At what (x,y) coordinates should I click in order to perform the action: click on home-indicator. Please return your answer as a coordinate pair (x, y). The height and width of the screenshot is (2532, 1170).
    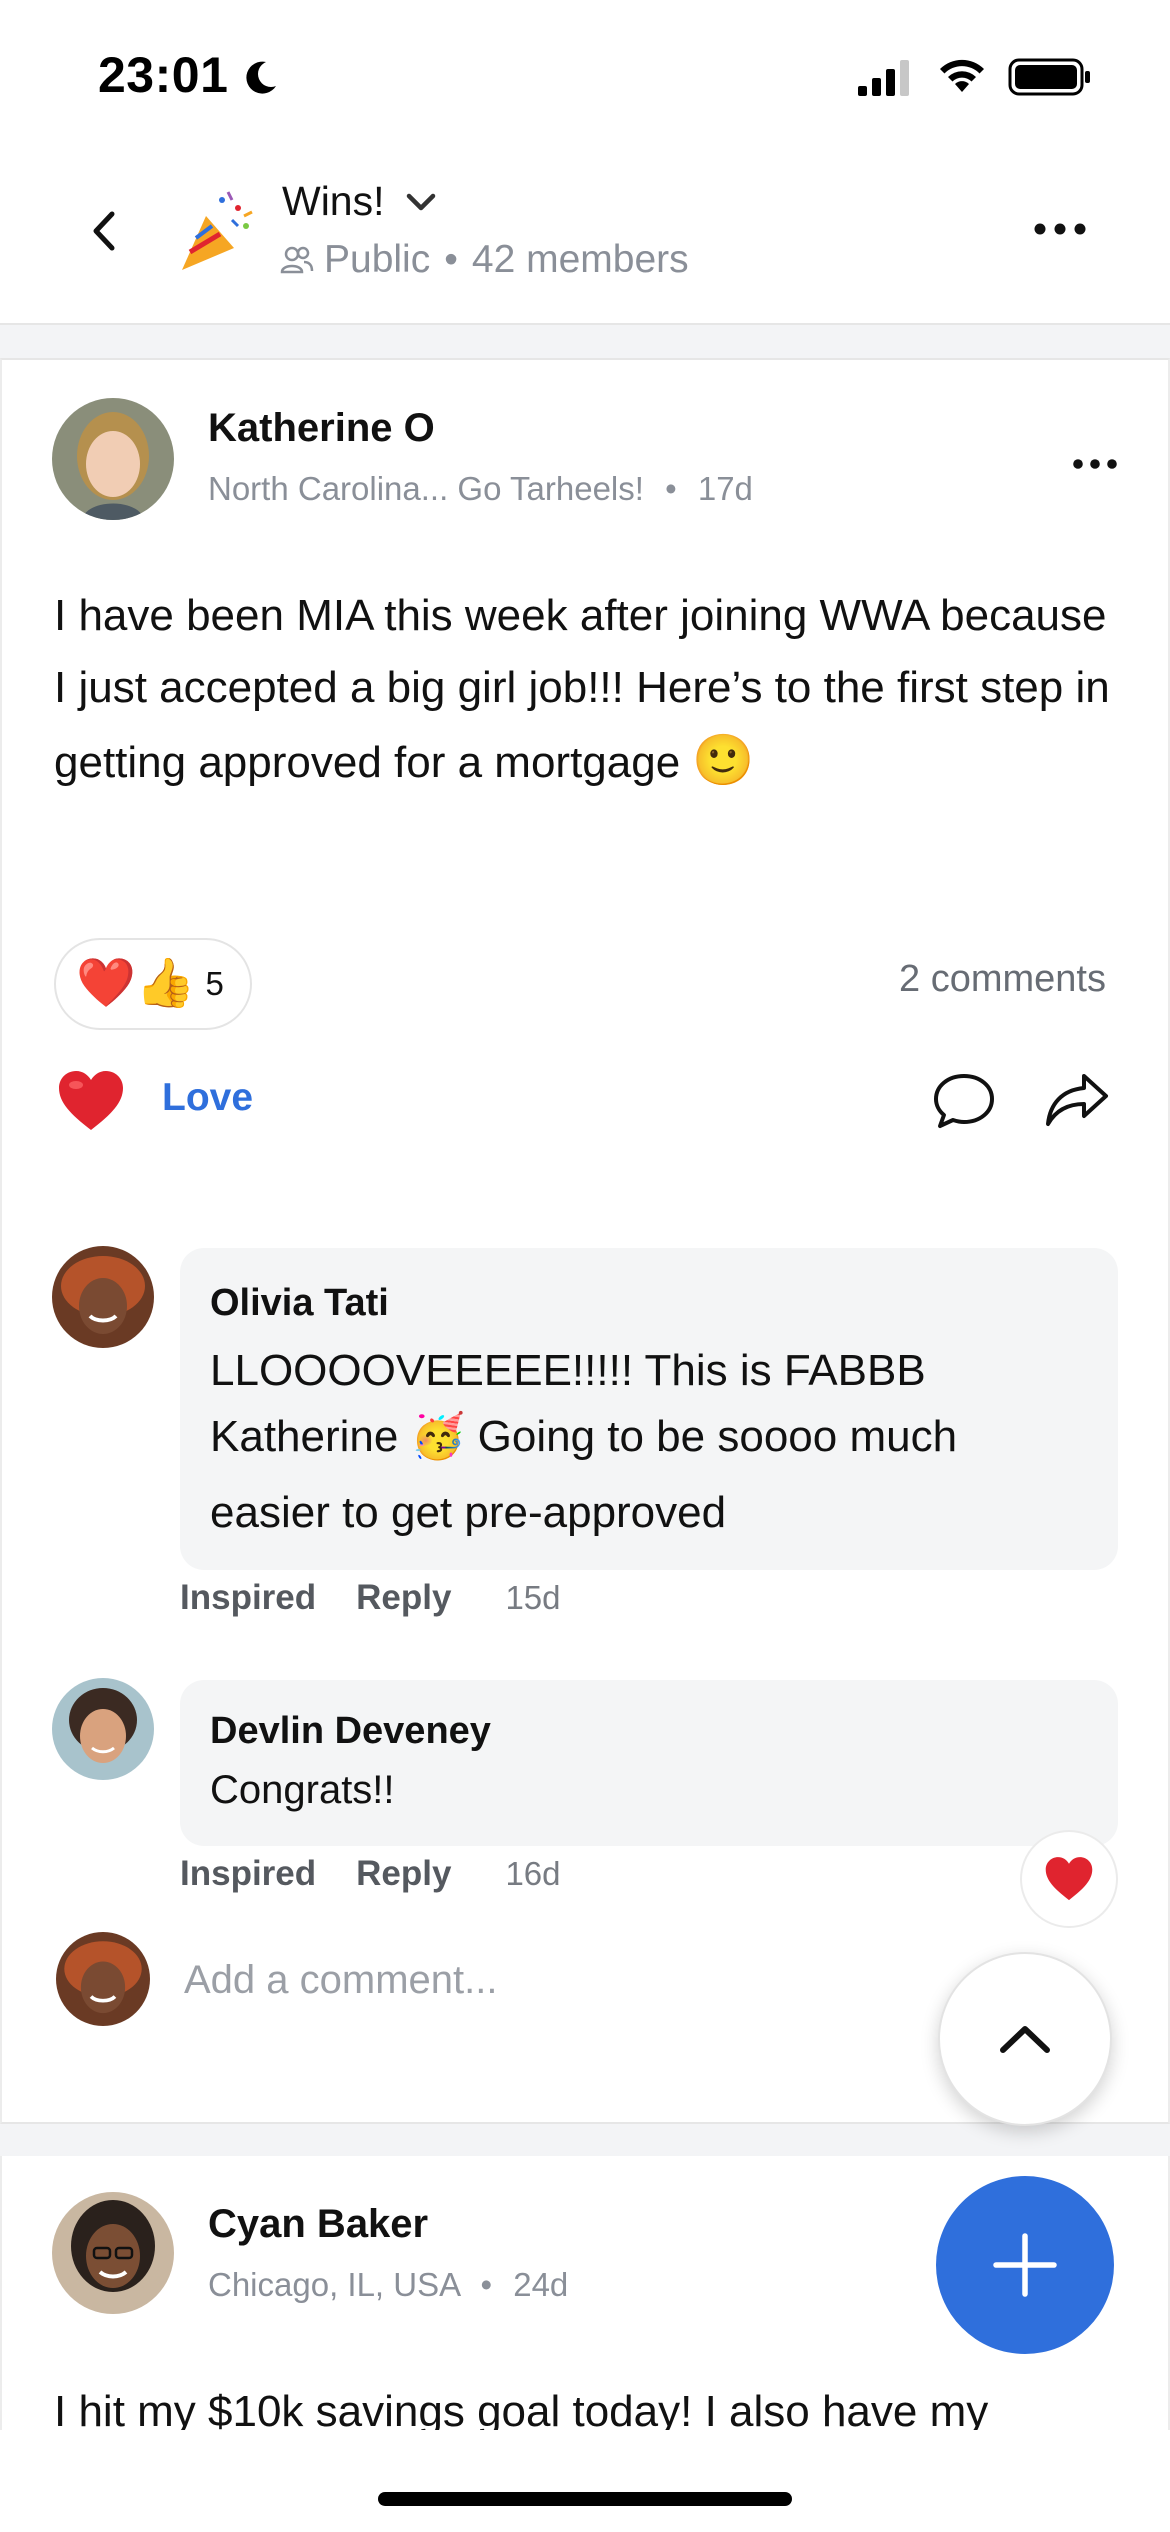
    Looking at the image, I should click on (585, 2499).